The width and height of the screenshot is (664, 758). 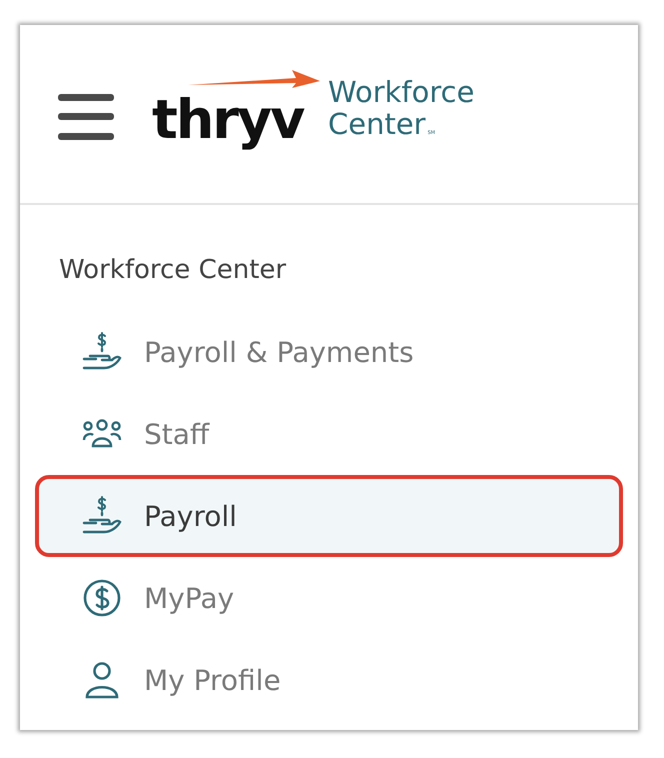 I want to click on logo-product-name: Center, so click(x=377, y=124).